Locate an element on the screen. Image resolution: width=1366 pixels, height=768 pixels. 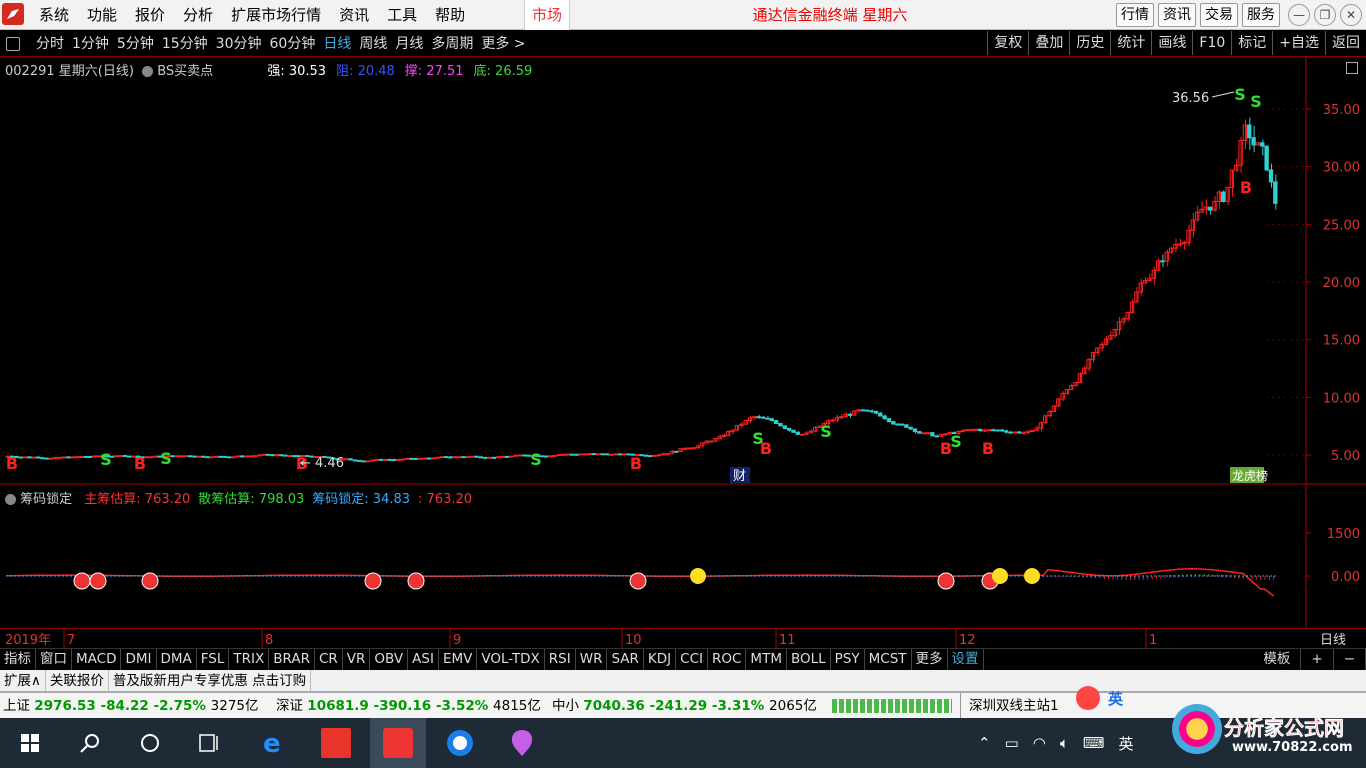
sogou-browser-icon is located at coordinates (460, 743).